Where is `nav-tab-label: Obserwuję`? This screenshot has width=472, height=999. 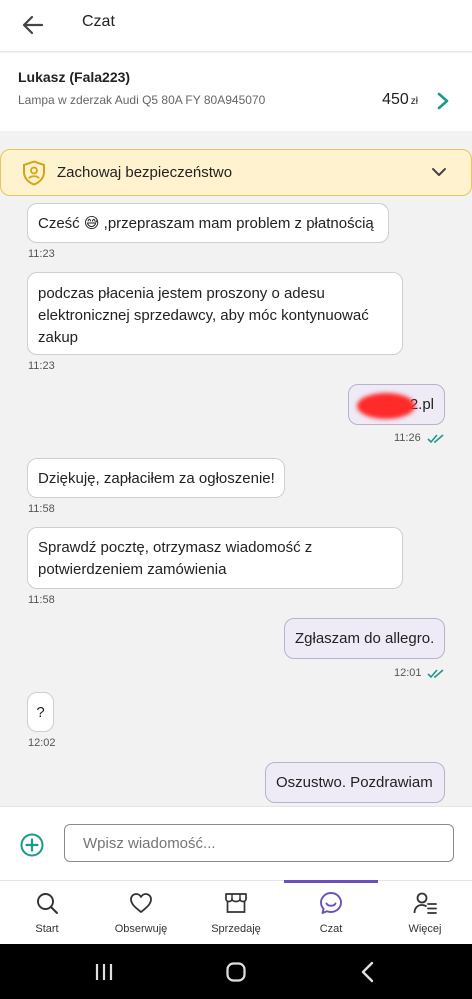
nav-tab-label: Obserwuję is located at coordinates (141, 929).